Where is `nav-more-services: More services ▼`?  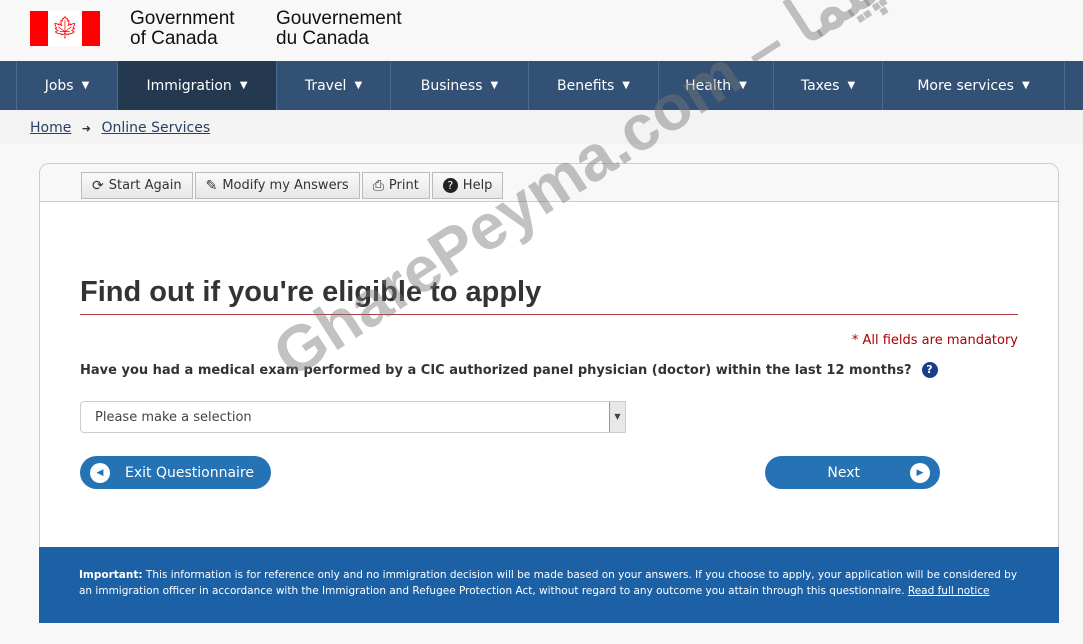
nav-more-services: More services ▼ is located at coordinates (973, 85).